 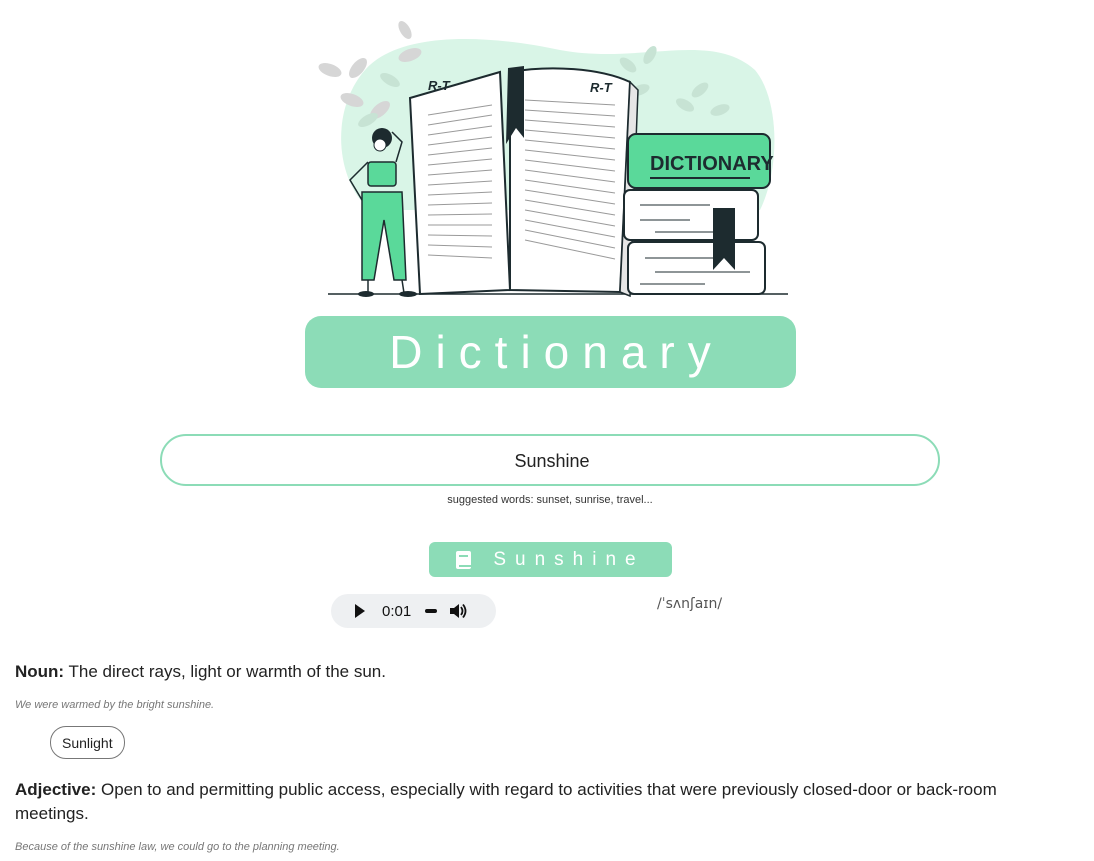 I want to click on word-title-badge: Sunshine, so click(x=550, y=559).